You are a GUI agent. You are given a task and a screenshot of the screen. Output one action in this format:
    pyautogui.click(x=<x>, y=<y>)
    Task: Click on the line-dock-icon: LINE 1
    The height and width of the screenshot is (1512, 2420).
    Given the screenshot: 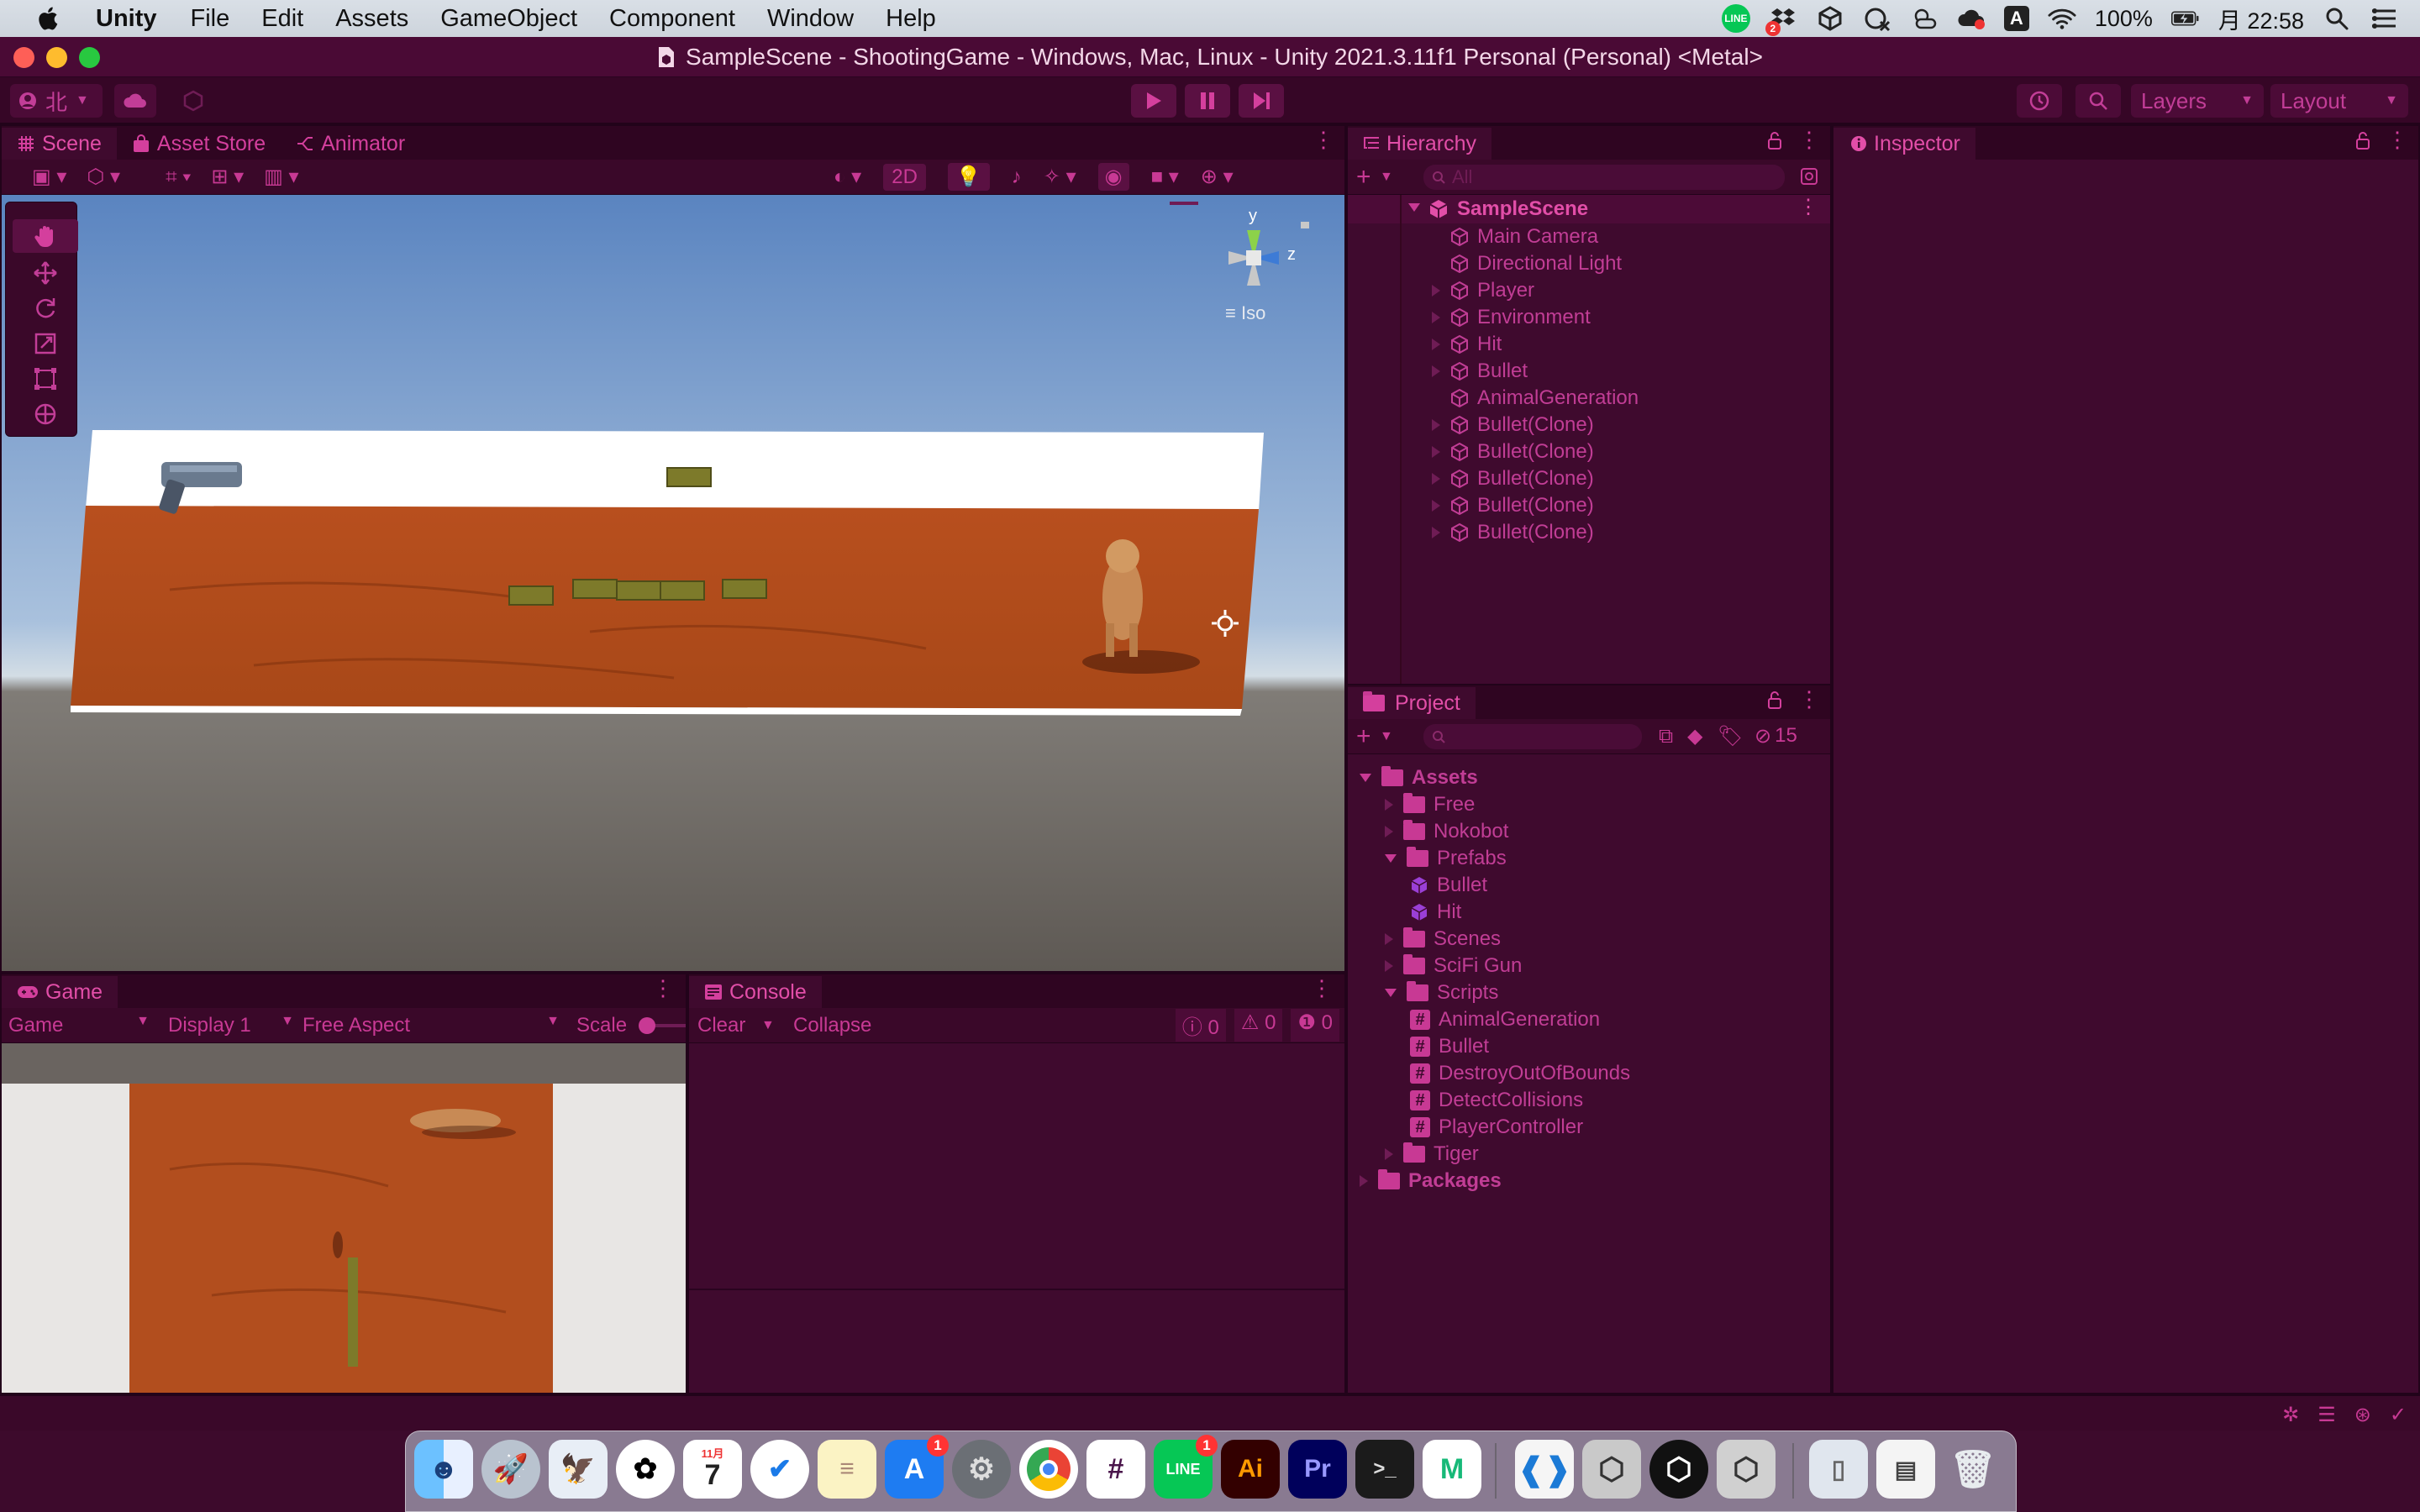 What is the action you would take?
    pyautogui.click(x=1186, y=1467)
    